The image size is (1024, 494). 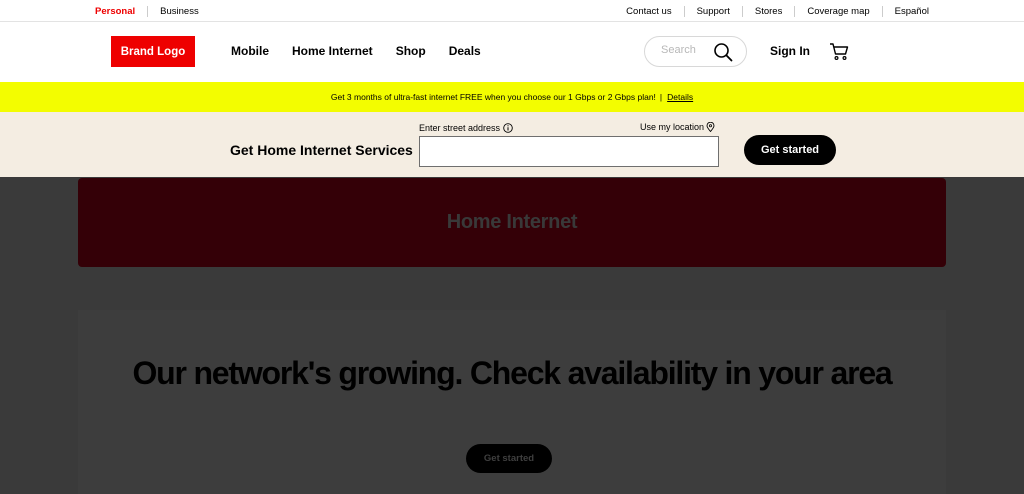 What do you see at coordinates (122, 11) in the screenshot?
I see `segment-personal: Personal` at bounding box center [122, 11].